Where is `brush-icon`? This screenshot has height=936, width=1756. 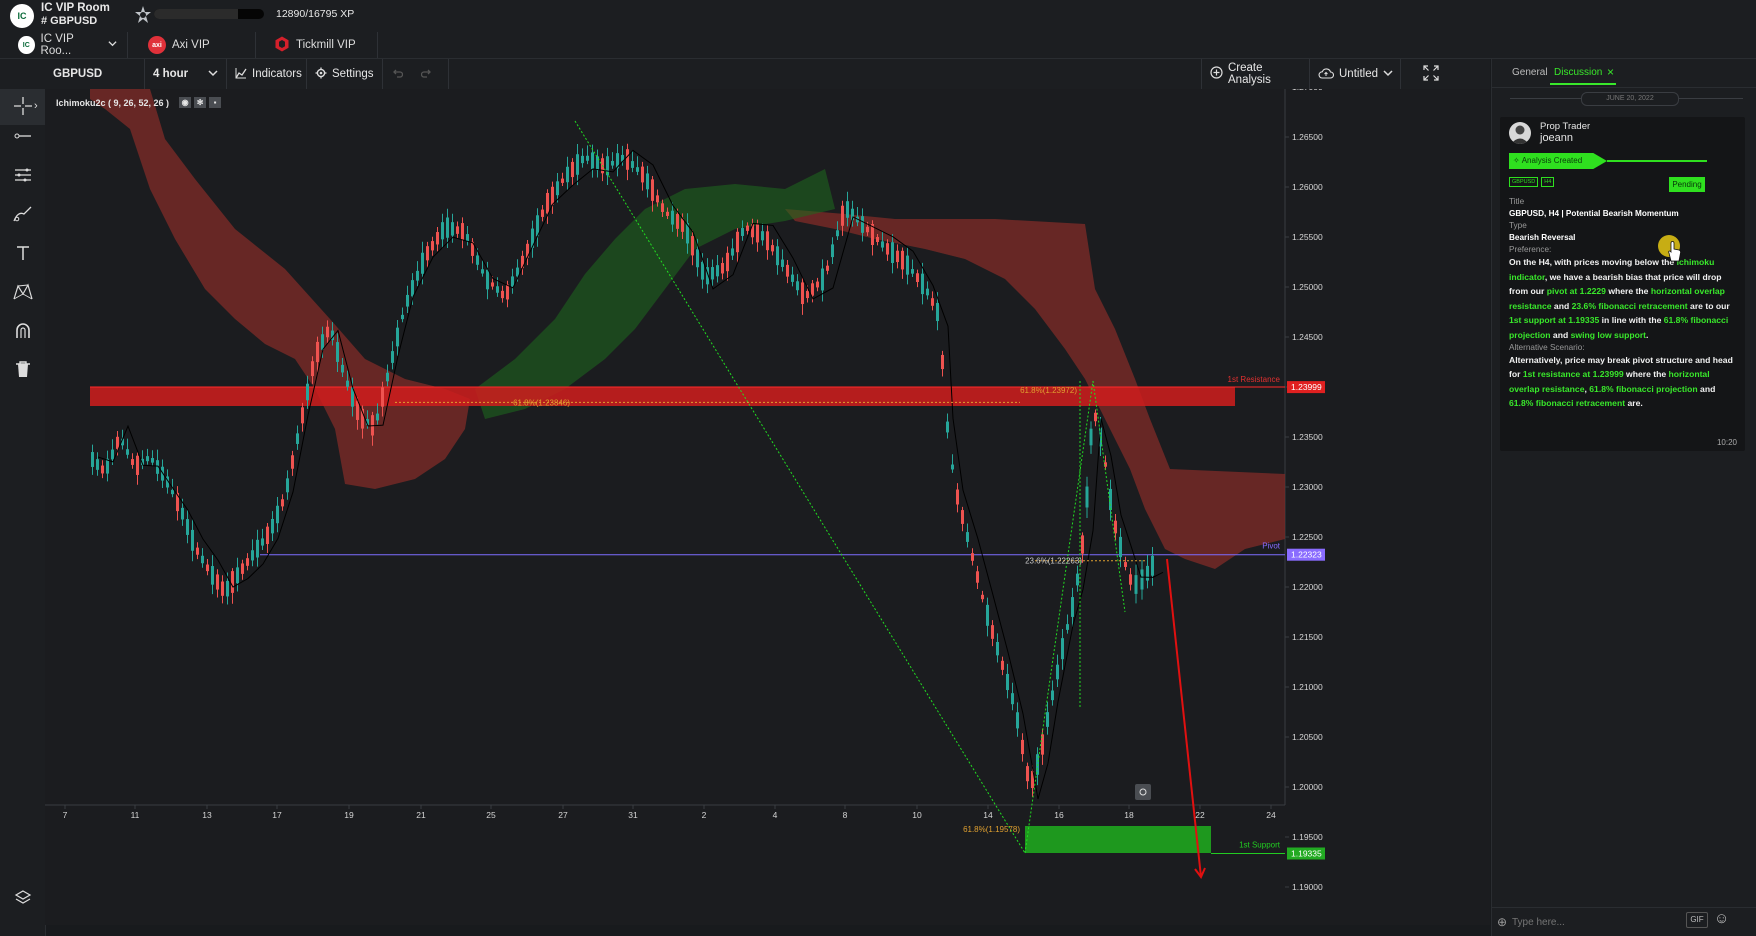
brush-icon is located at coordinates (23, 215).